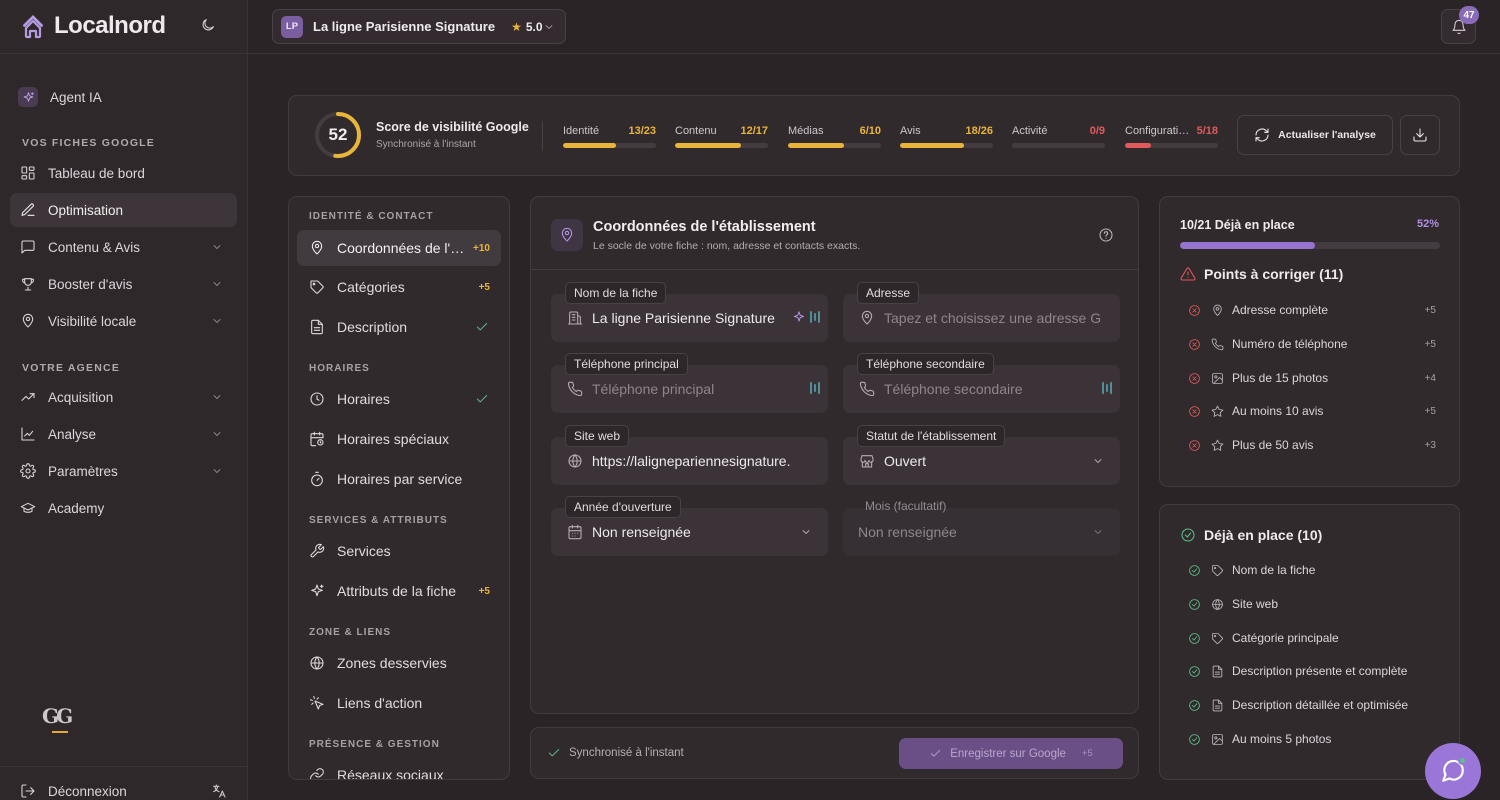 The width and height of the screenshot is (1500, 800). Describe the element at coordinates (1316, 445) in the screenshot. I see `todo-item: Plus de 50 avis +3` at that location.